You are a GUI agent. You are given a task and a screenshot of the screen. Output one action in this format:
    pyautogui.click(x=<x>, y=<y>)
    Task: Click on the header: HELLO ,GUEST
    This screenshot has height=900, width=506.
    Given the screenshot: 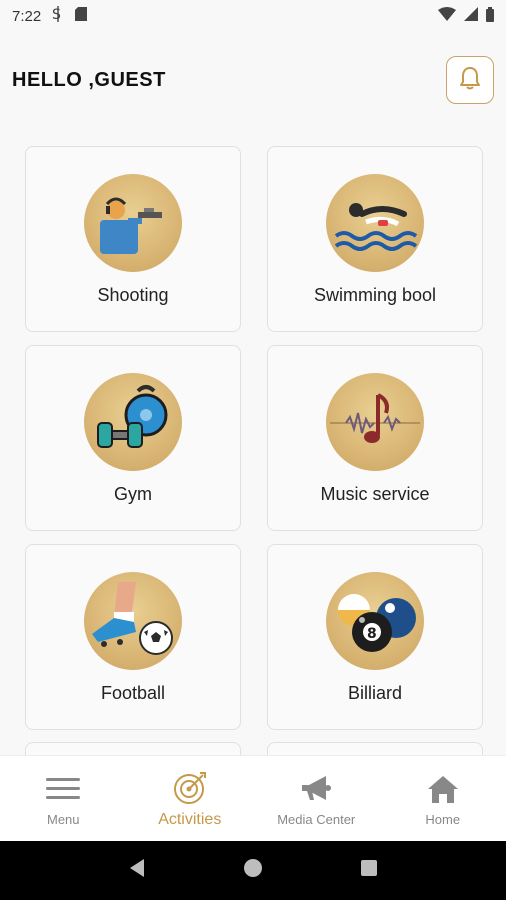 What is the action you would take?
    pyautogui.click(x=253, y=80)
    